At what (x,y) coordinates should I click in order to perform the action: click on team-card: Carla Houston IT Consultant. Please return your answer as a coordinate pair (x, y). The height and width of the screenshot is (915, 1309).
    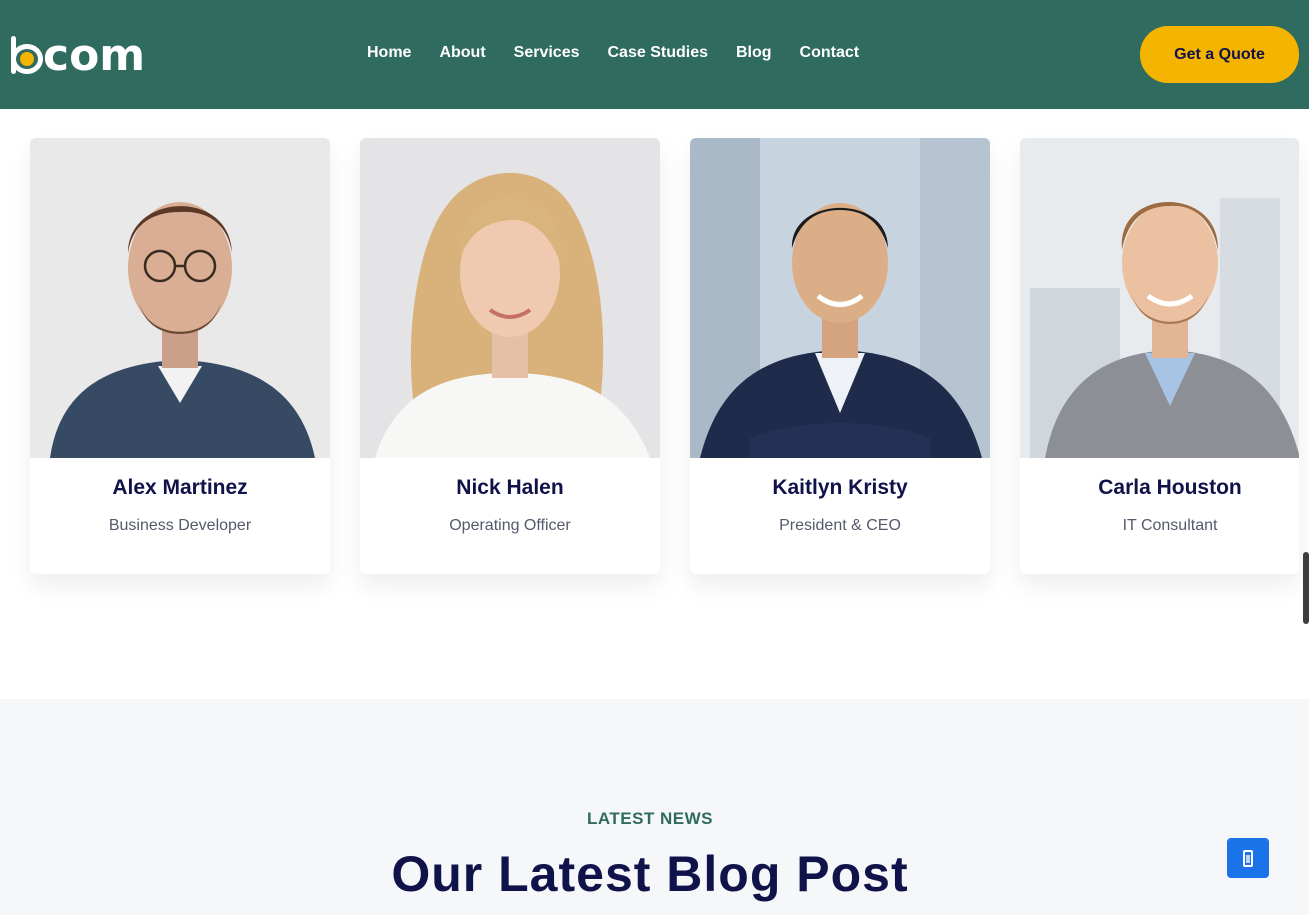
    Looking at the image, I should click on (1159, 356).